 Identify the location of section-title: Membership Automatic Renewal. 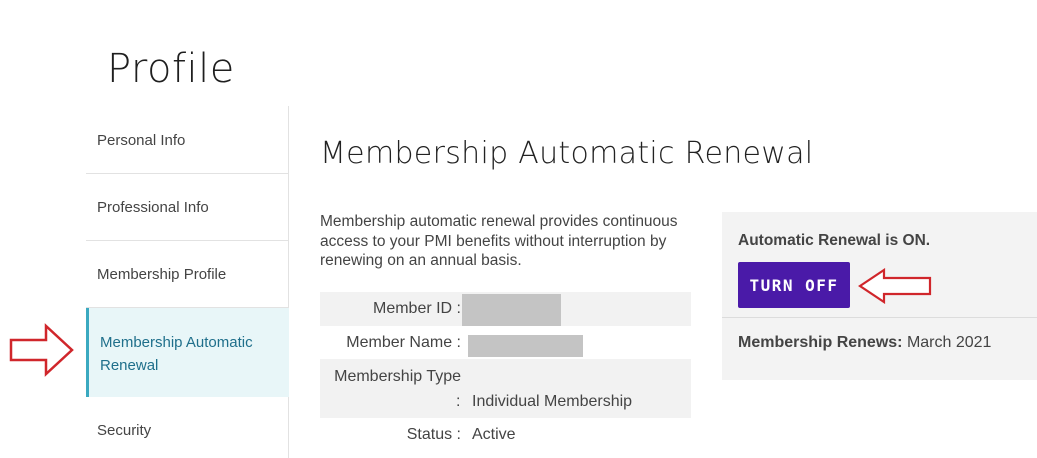
(567, 153).